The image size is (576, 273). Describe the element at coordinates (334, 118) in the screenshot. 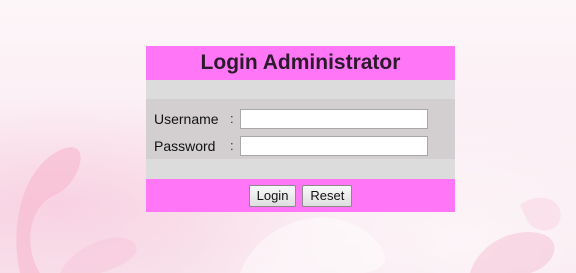

I see `username-input` at that location.